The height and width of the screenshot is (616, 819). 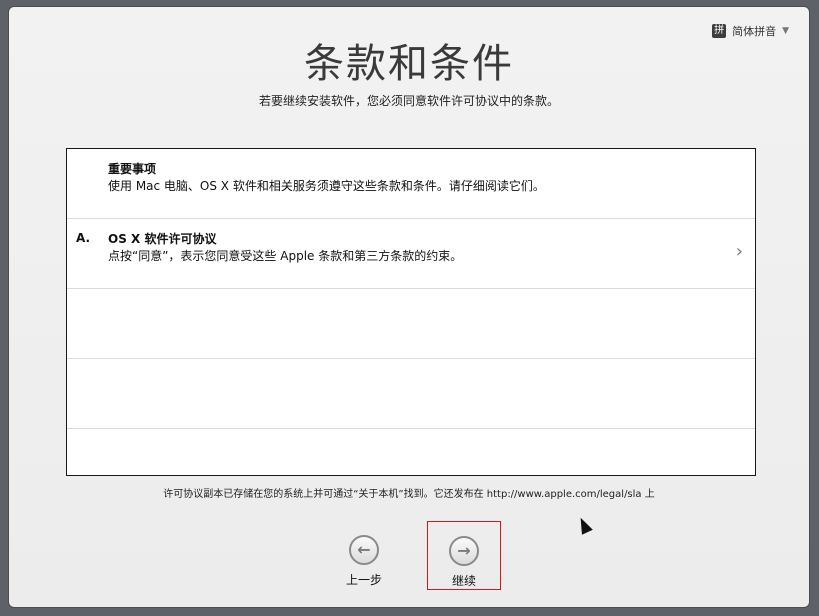 What do you see at coordinates (83, 238) in the screenshot?
I see `row-letter: A.` at bounding box center [83, 238].